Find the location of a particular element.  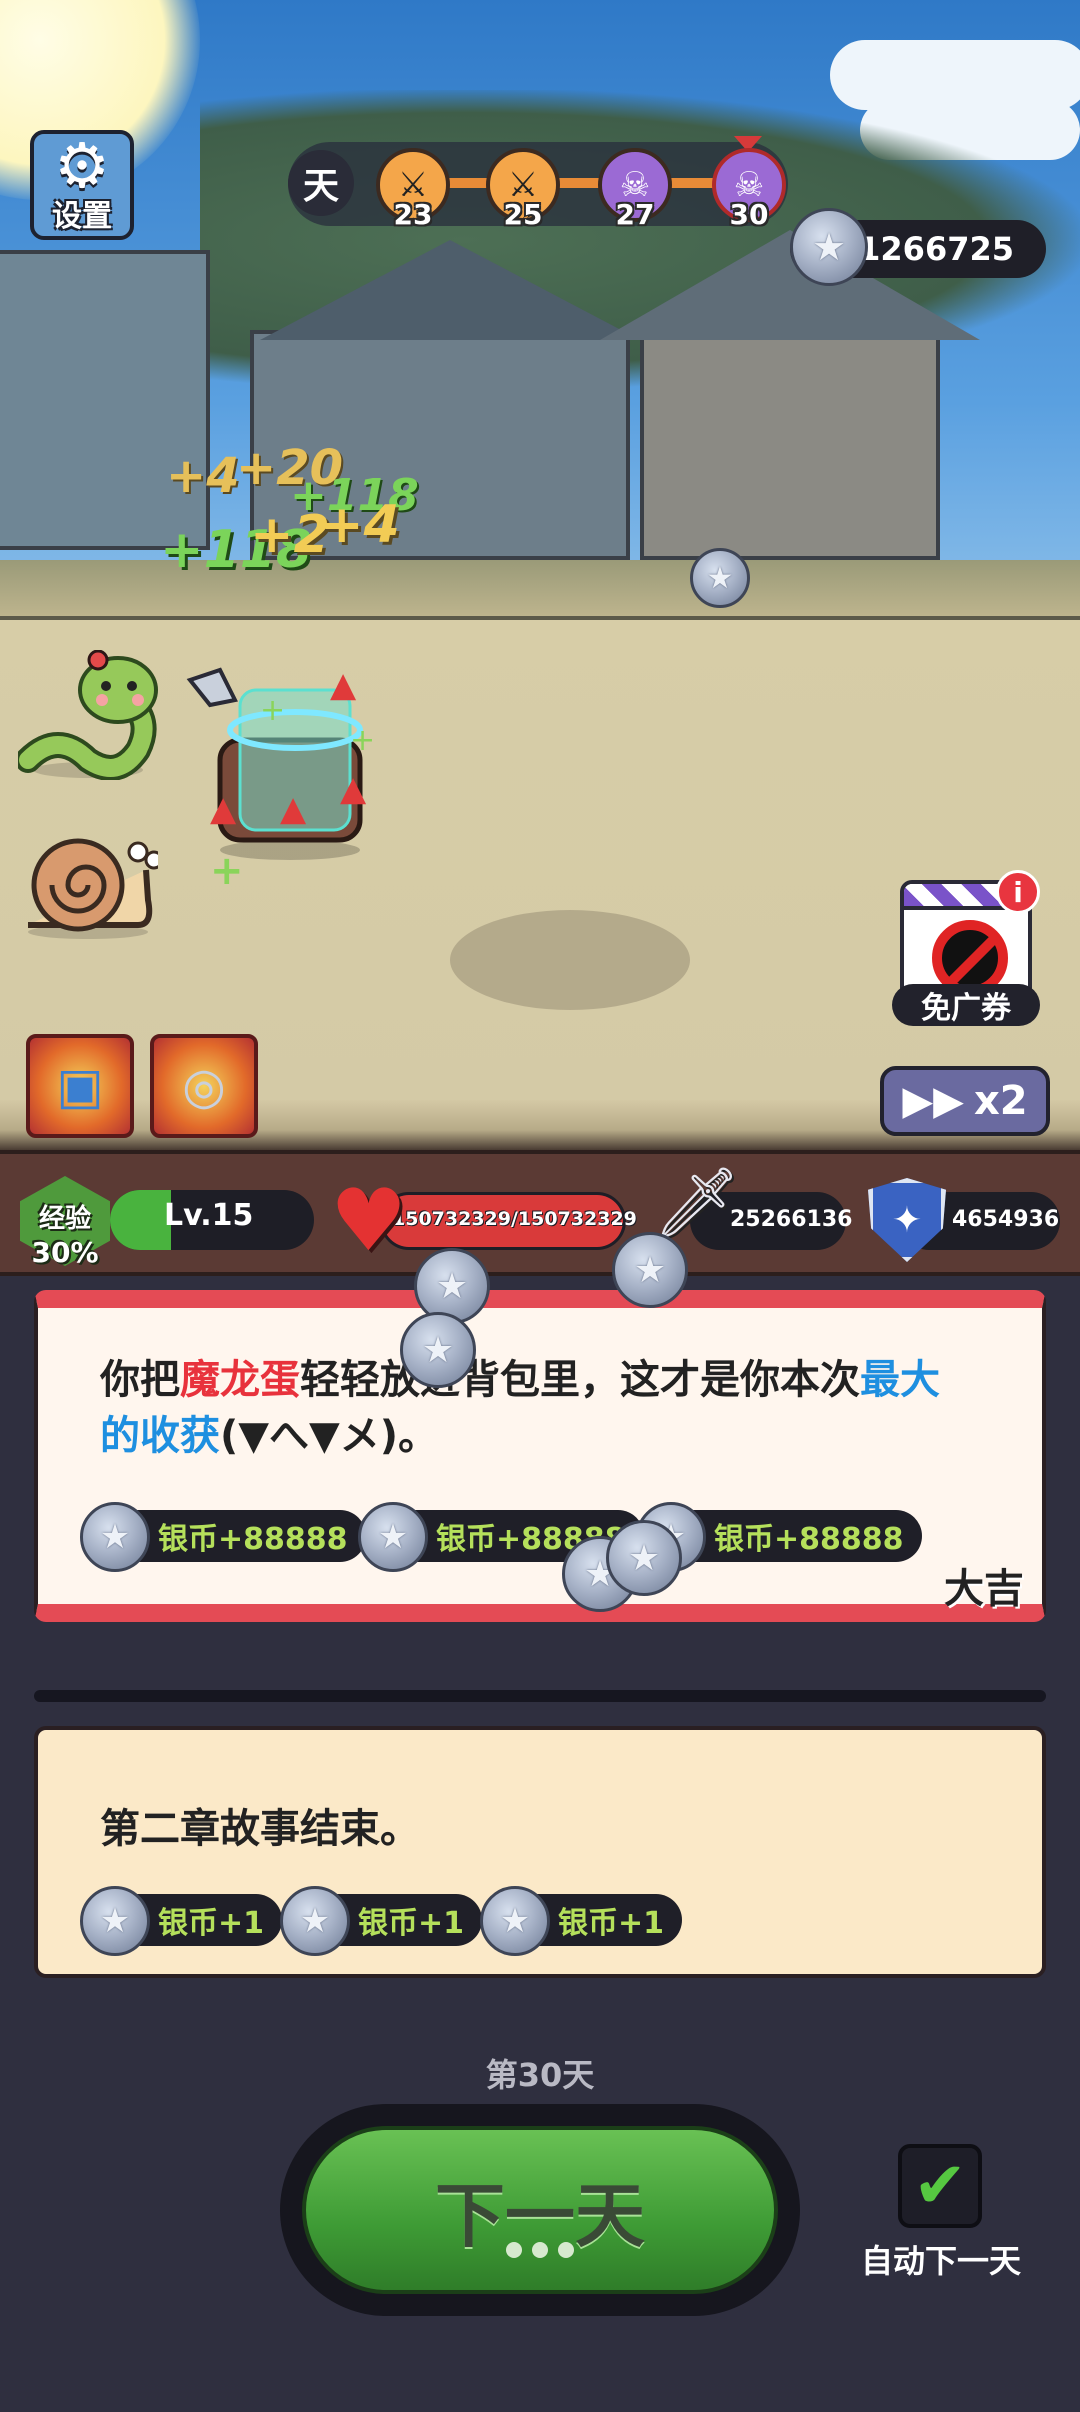

defense-value: 4654936 is located at coordinates (1006, 1219).